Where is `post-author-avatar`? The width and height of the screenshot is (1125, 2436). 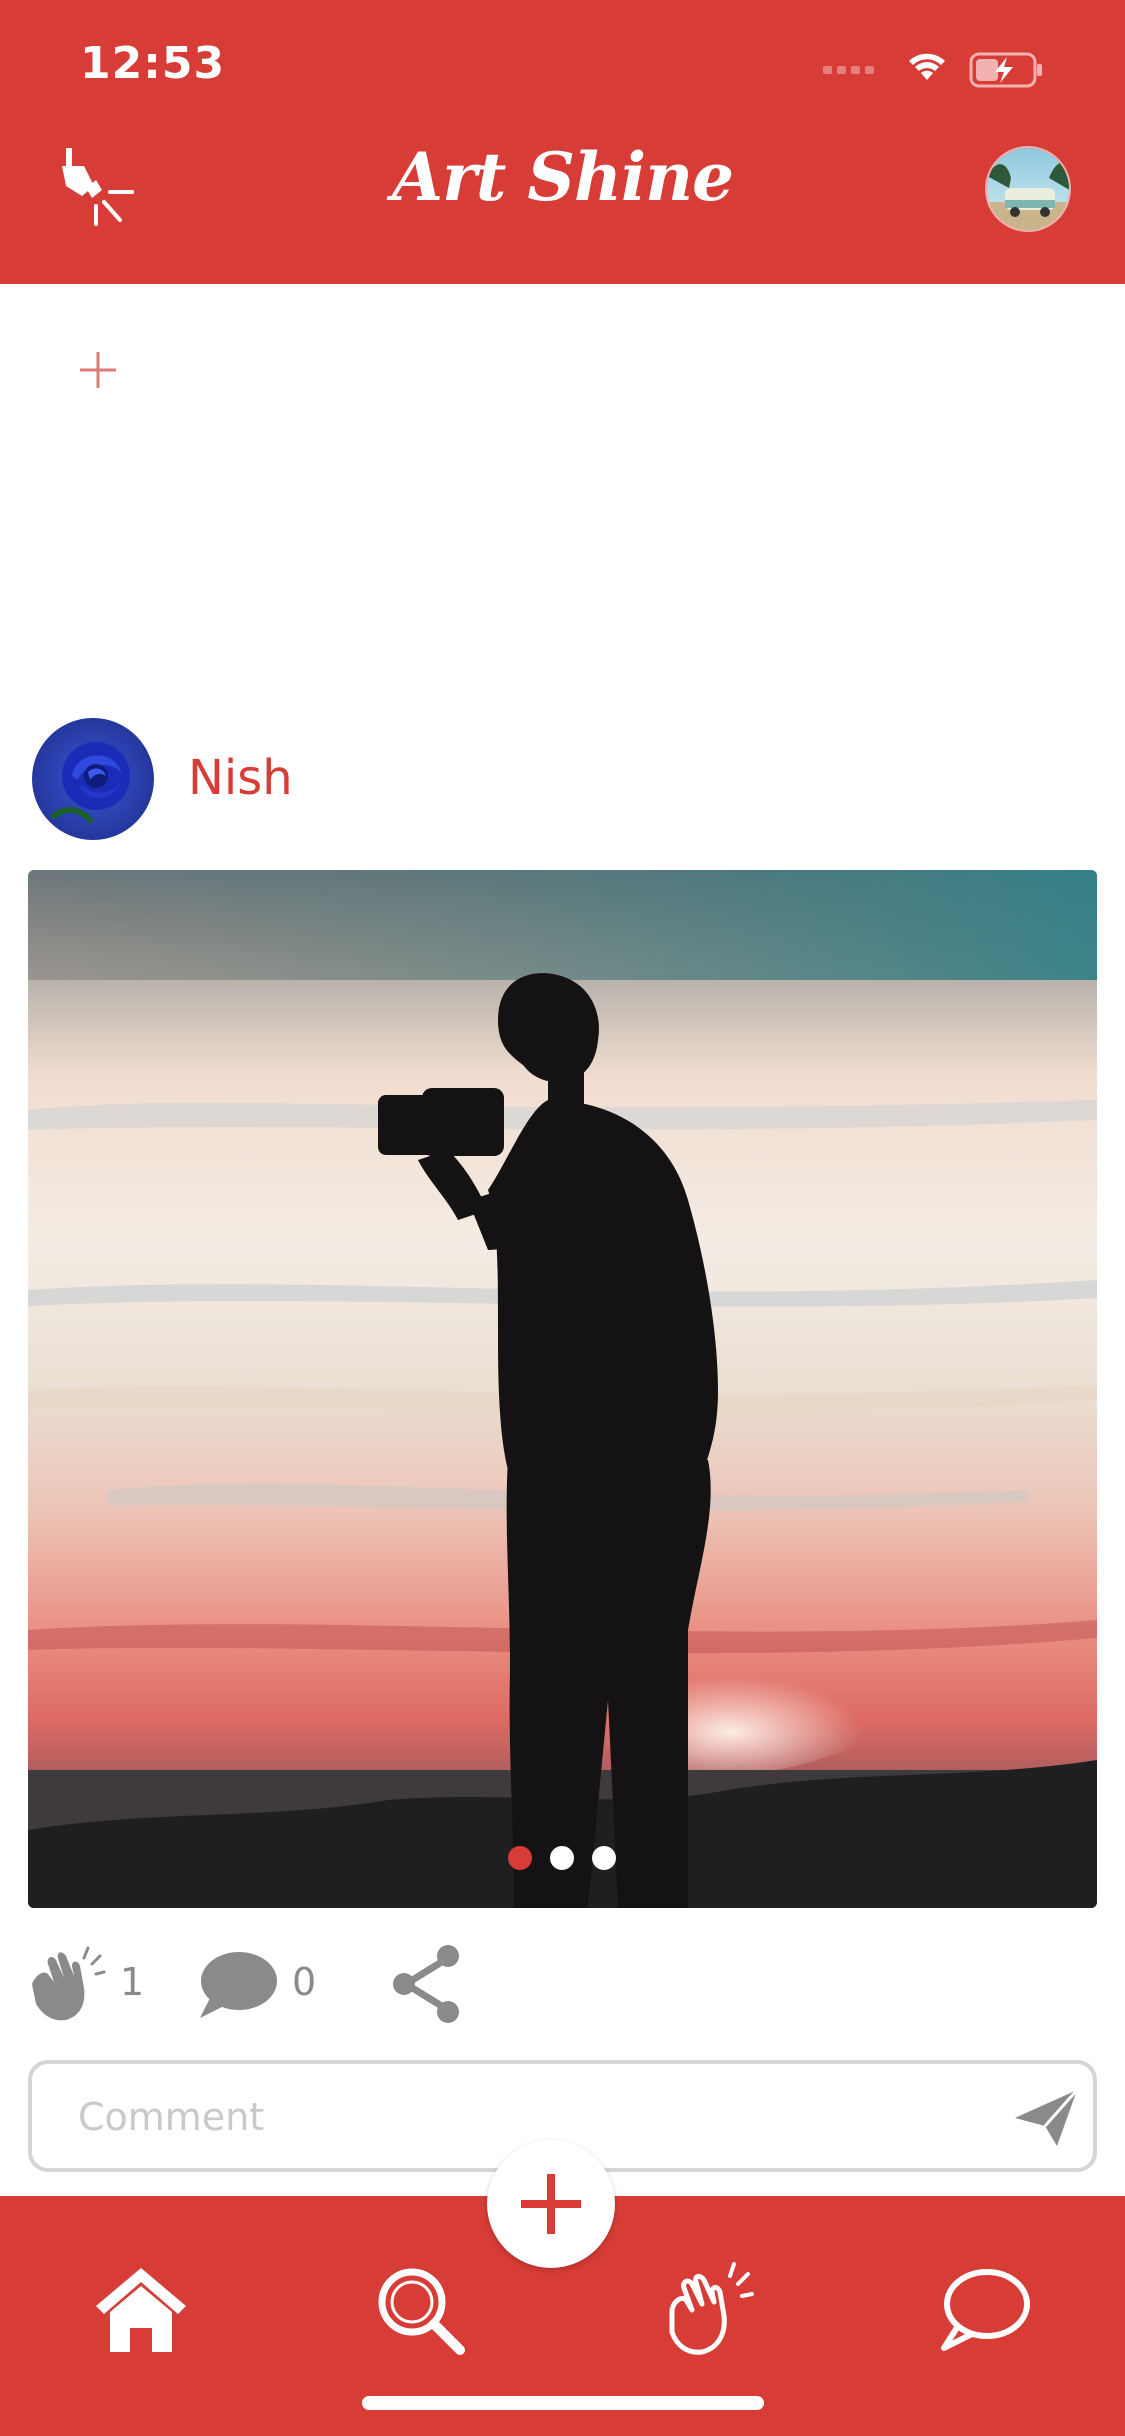
post-author-avatar is located at coordinates (93, 779).